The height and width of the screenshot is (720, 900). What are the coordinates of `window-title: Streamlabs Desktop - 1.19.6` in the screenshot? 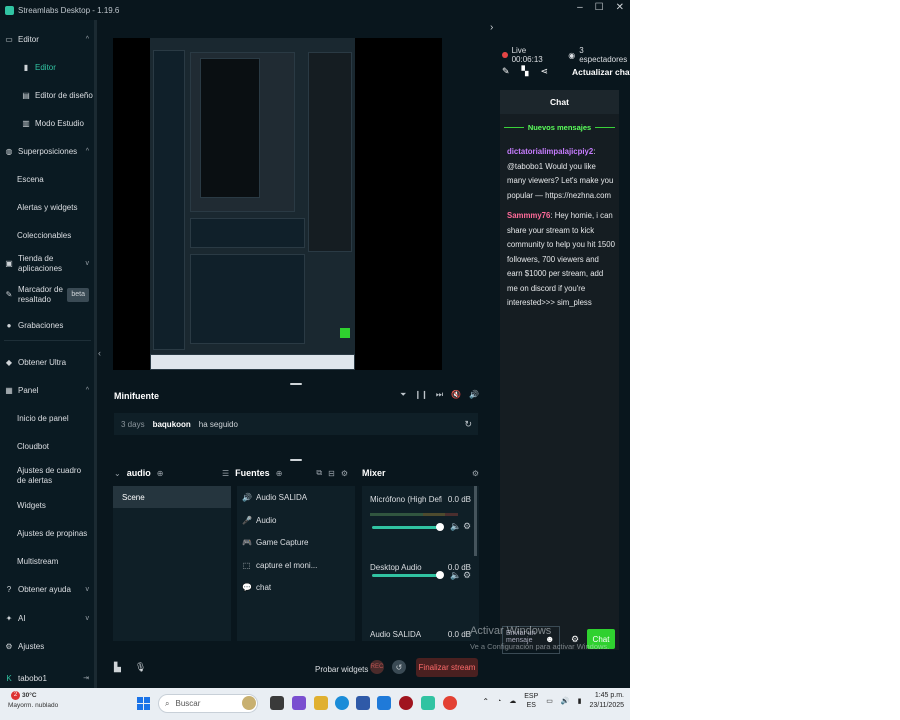 It's located at (69, 10).